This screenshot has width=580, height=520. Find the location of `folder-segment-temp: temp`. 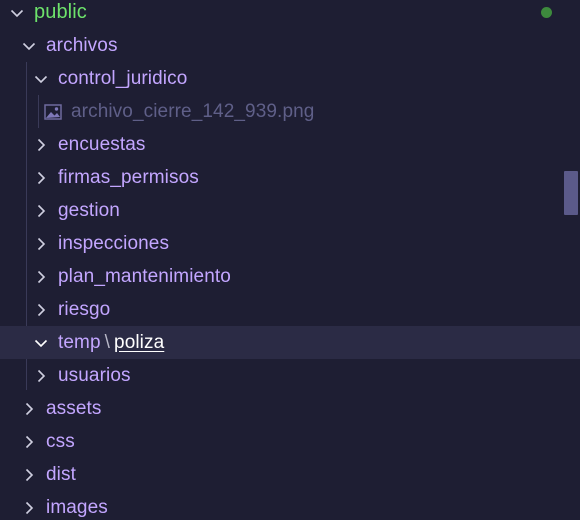

folder-segment-temp: temp is located at coordinates (79, 343).